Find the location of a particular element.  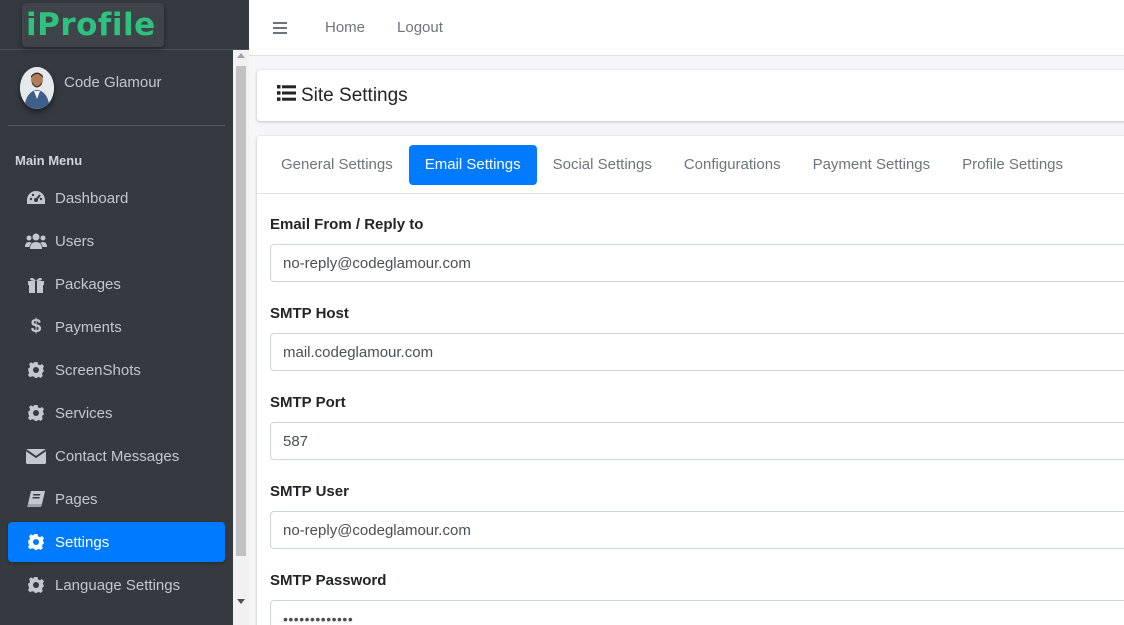

sidebar-item-packages: Packages is located at coordinates (116, 284).